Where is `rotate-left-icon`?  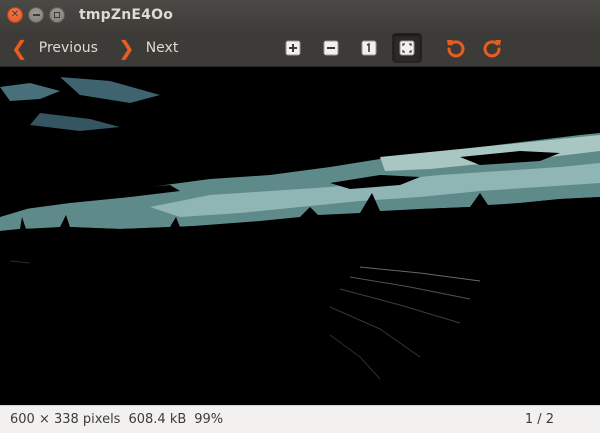
rotate-left-icon is located at coordinates (456, 49).